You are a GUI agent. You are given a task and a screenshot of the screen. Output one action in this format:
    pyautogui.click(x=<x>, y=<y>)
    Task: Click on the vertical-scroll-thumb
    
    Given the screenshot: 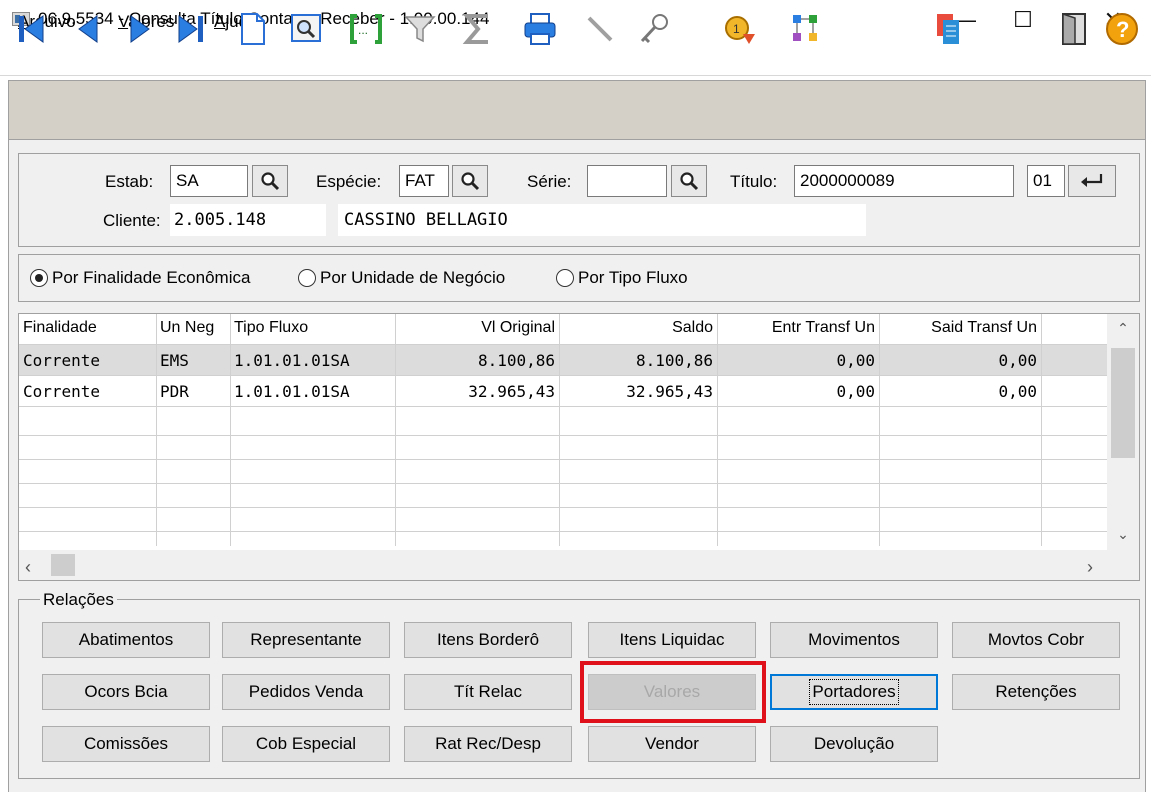 What is the action you would take?
    pyautogui.click(x=1123, y=403)
    